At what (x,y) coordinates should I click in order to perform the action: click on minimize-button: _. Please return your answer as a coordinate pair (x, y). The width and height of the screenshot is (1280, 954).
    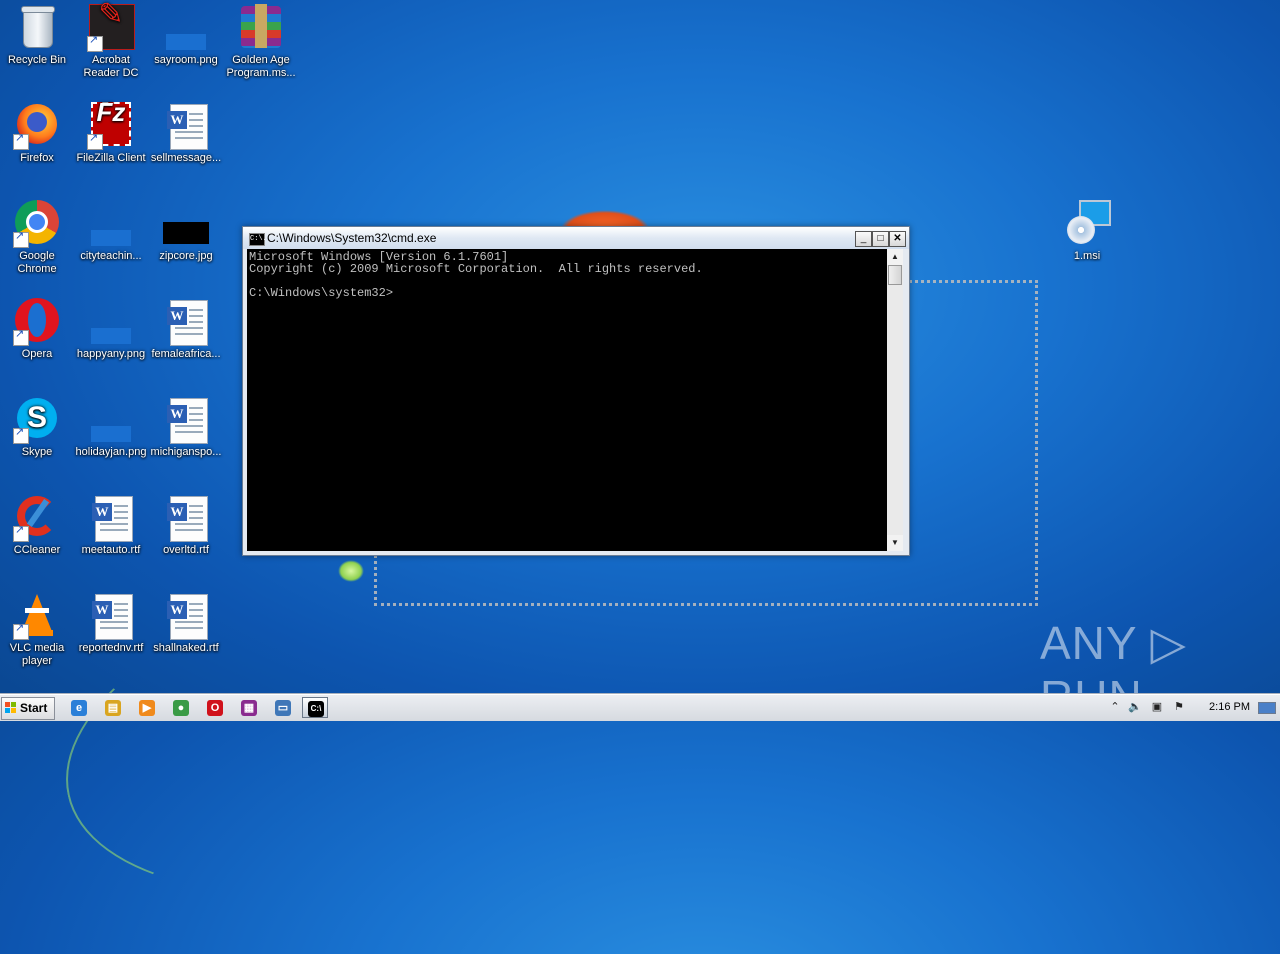
    Looking at the image, I should click on (863, 239).